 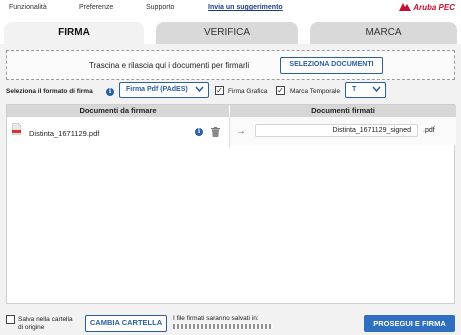 I want to click on logo-text: Aruba PEC, so click(x=434, y=7).